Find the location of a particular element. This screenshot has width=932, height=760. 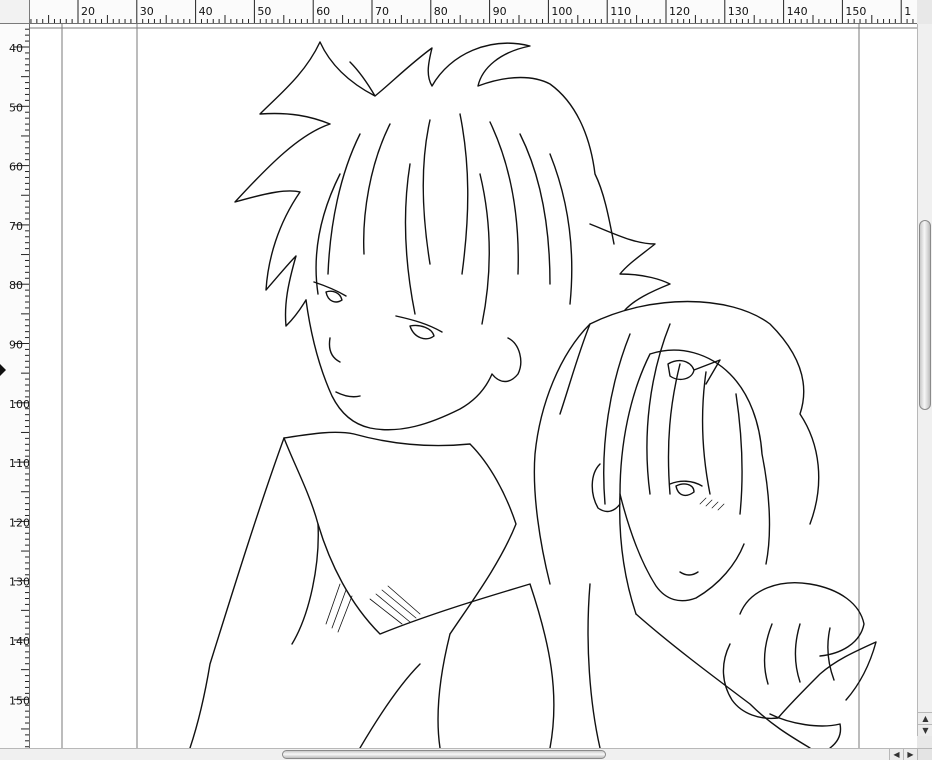

girl-ponytail is located at coordinates (676, 442).